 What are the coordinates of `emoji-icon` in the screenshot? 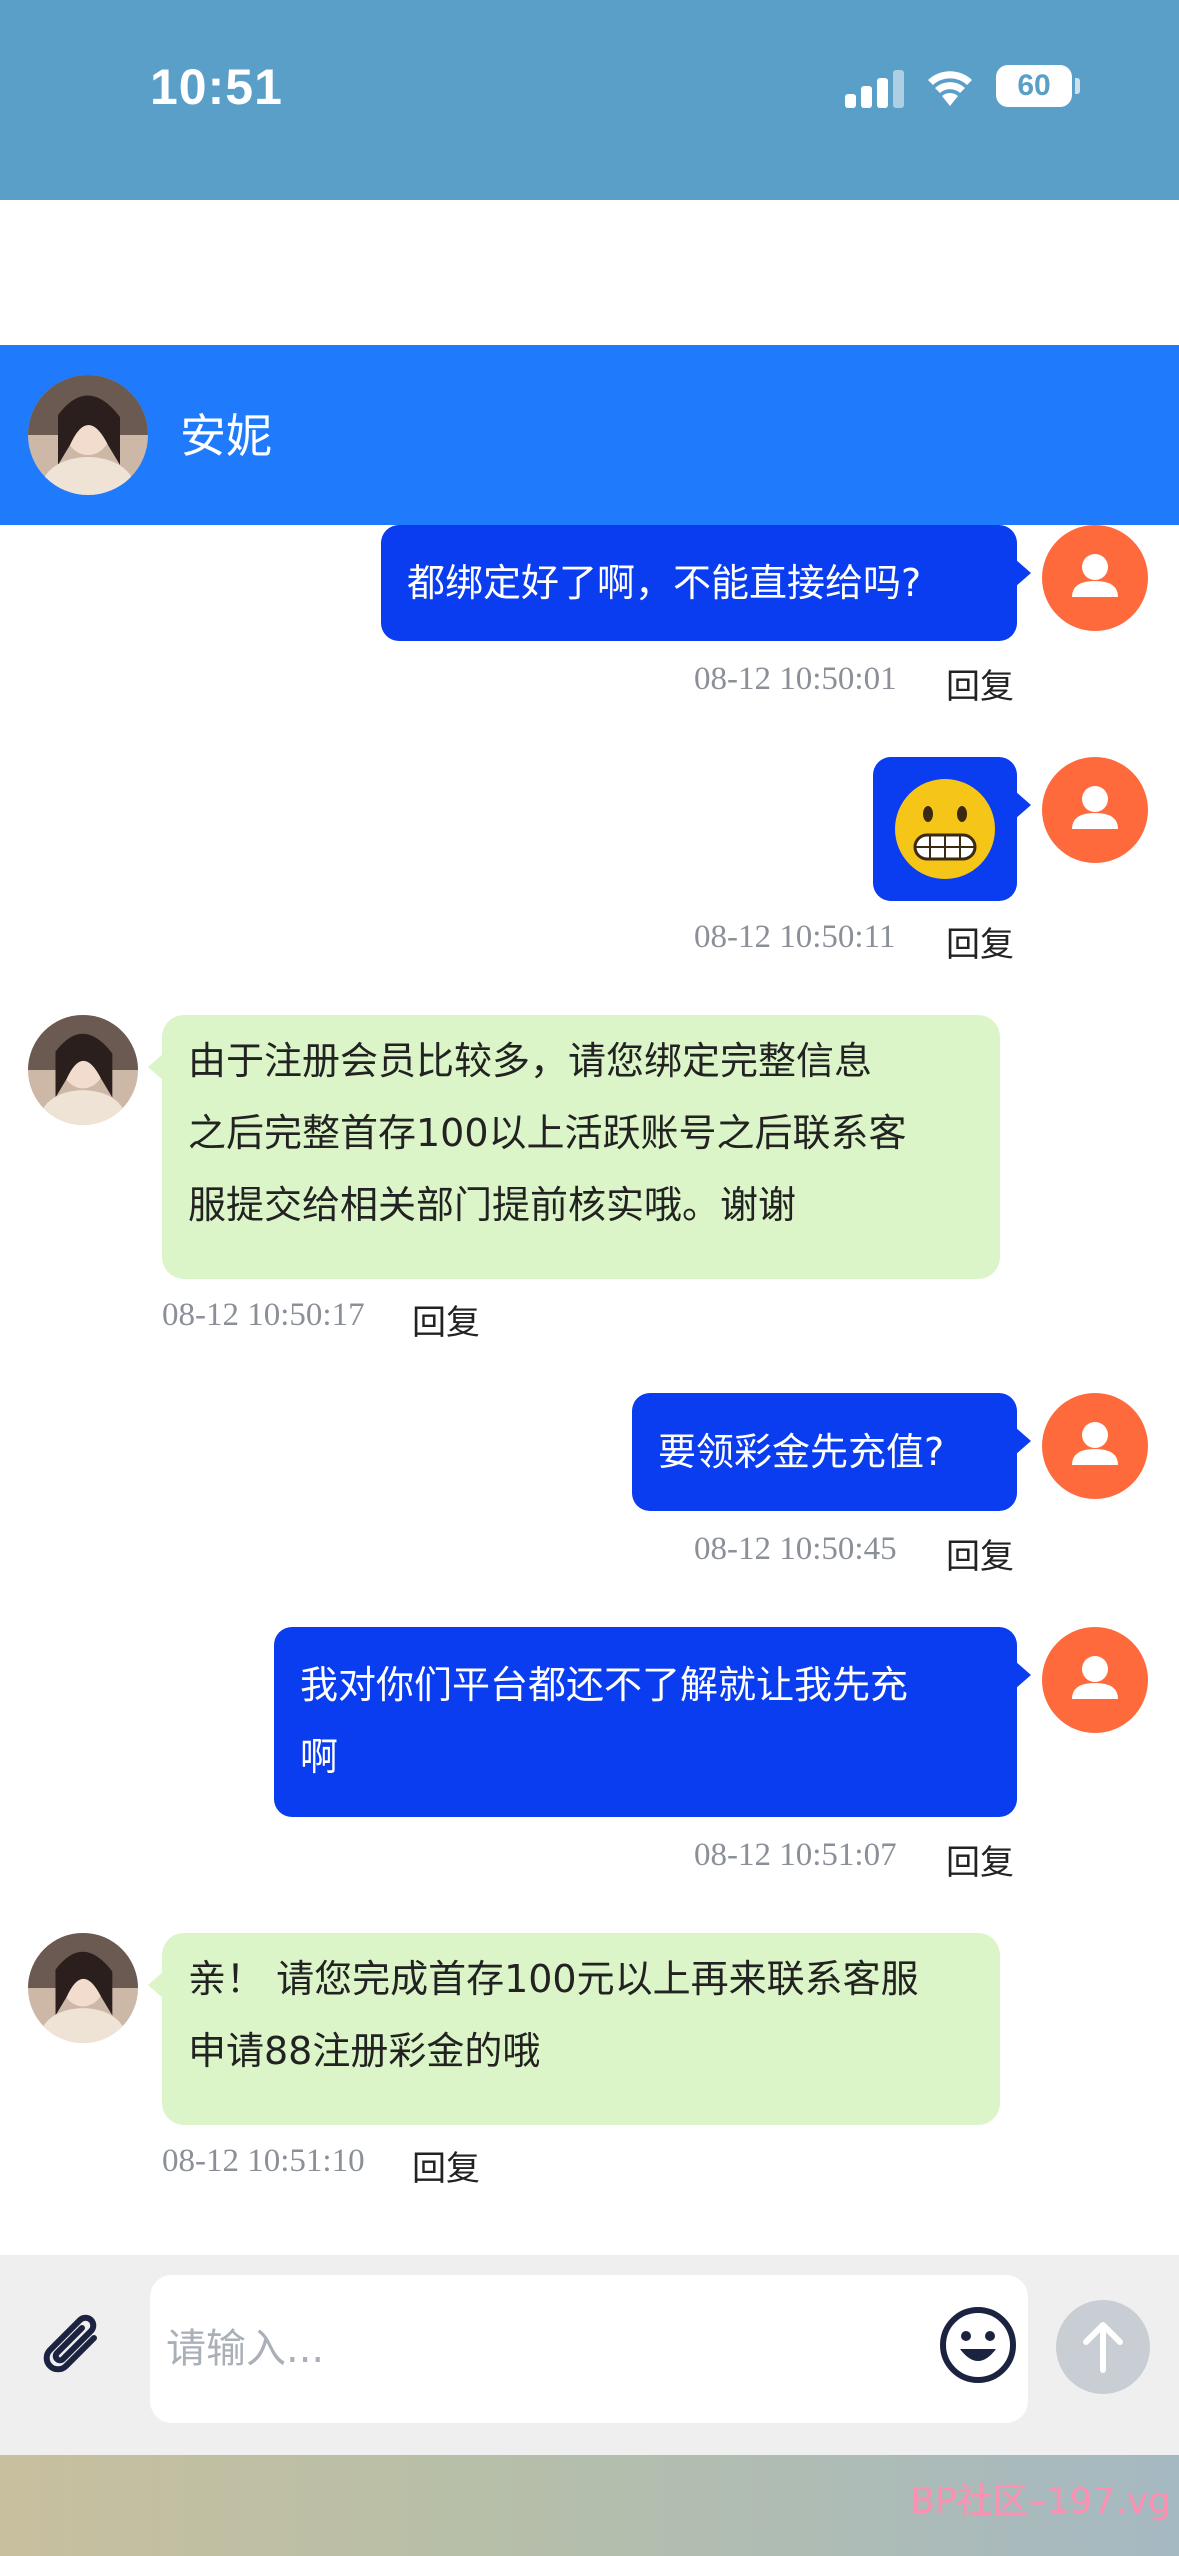 It's located at (978, 2345).